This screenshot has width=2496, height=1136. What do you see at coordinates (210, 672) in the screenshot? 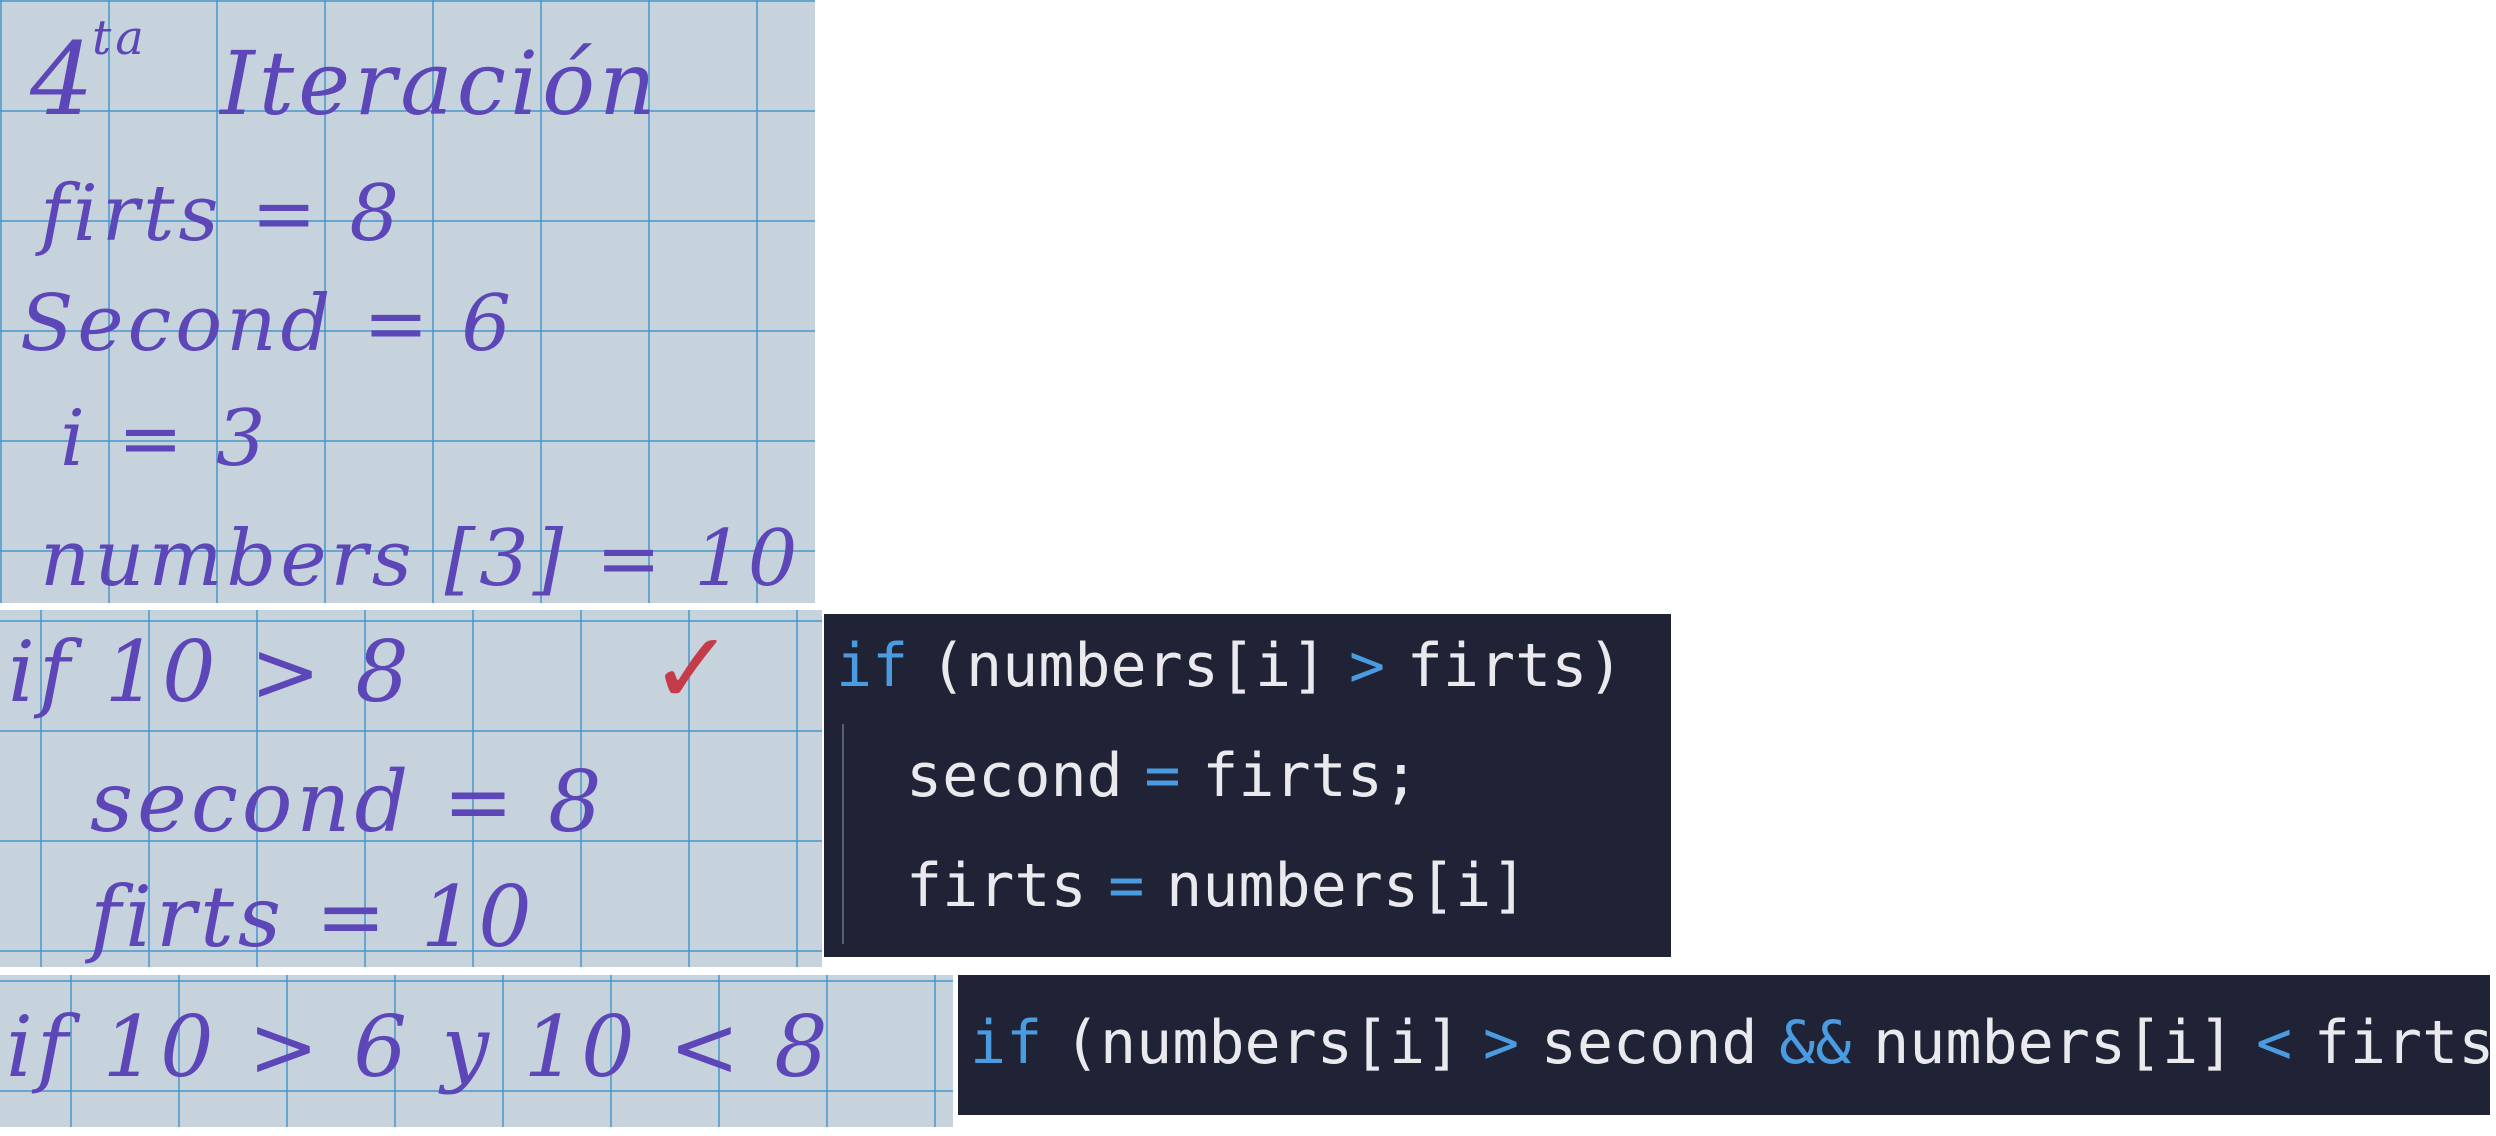
I see `notebook-if-condition: if 10 > 8` at bounding box center [210, 672].